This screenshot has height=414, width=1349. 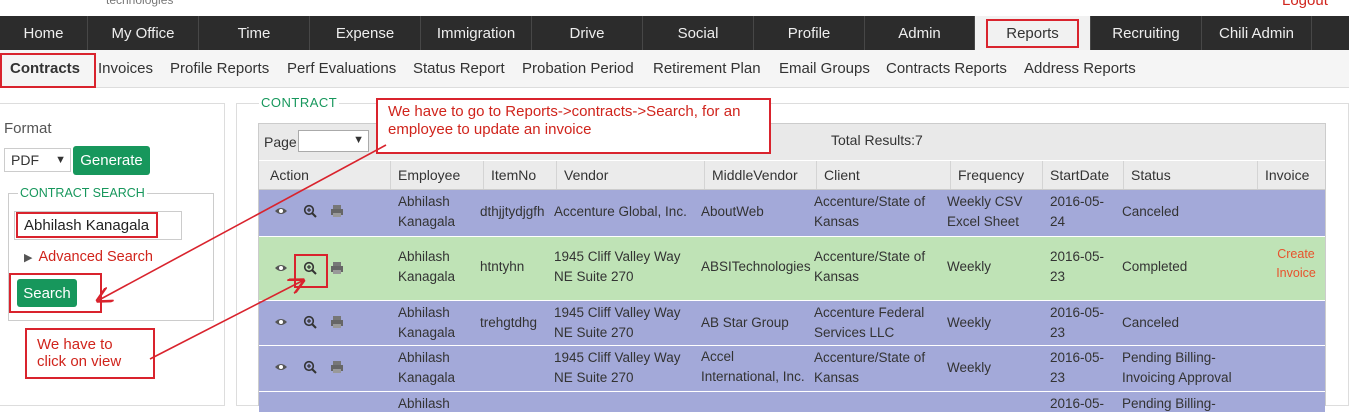 I want to click on status-cell: Completed, so click(x=1187, y=267).